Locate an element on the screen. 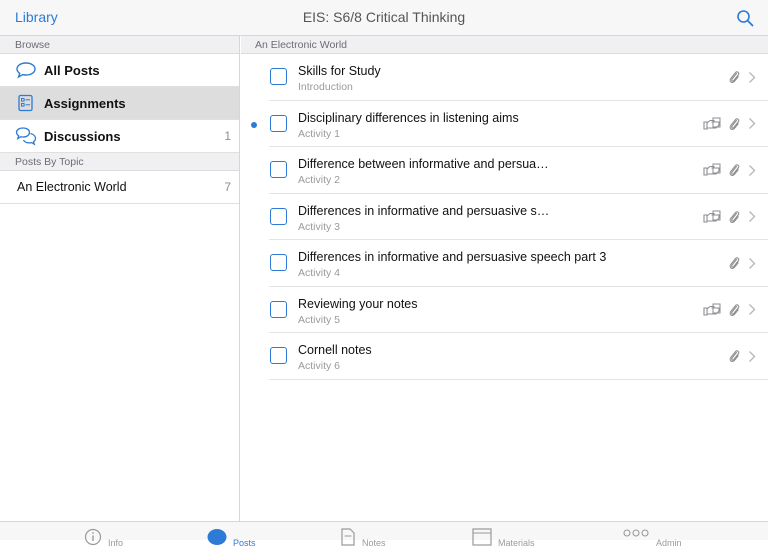 The width and height of the screenshot is (768, 548). topics-header: Posts By Topic is located at coordinates (119, 162).